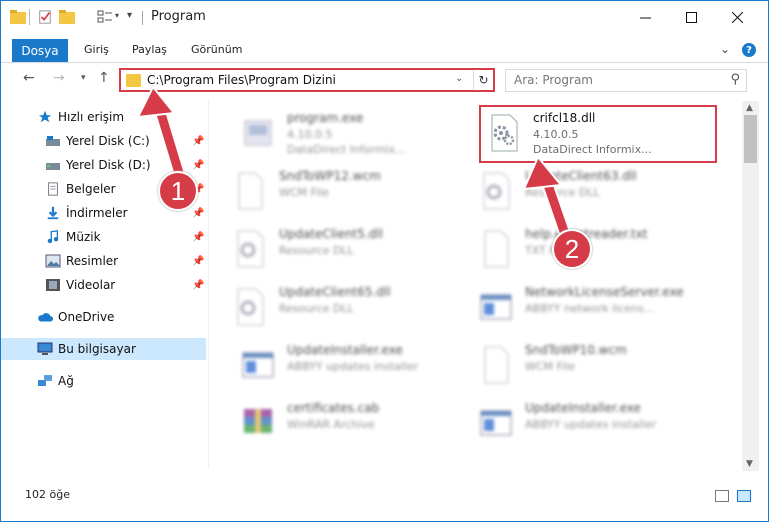 This screenshot has height=522, width=769. Describe the element at coordinates (330, 176) in the screenshot. I see `file-name: SndToWP12.wcm` at that location.